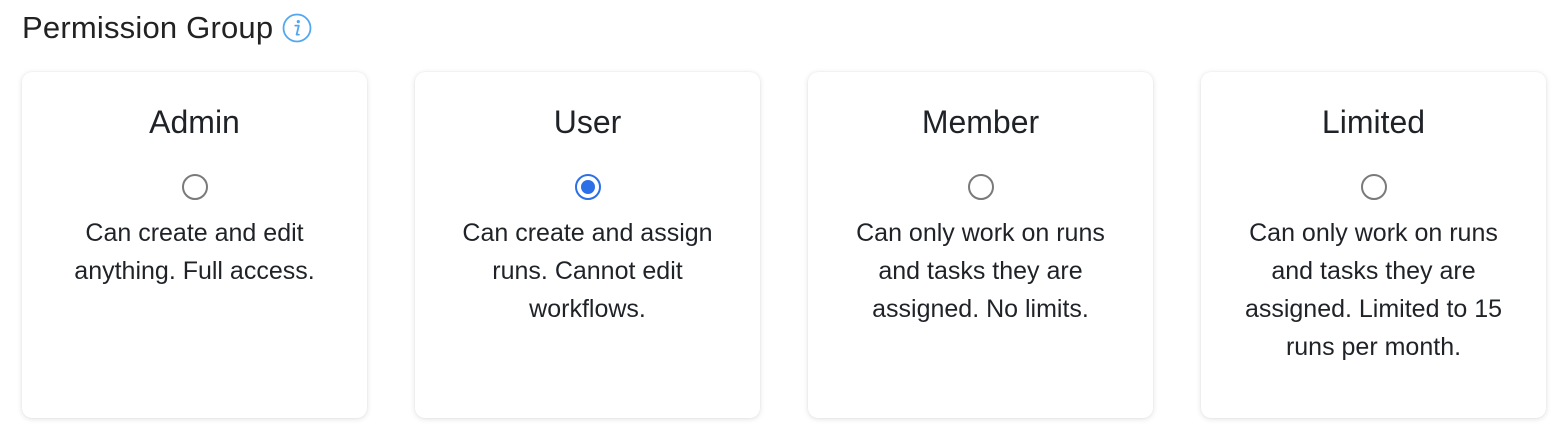 This screenshot has height=431, width=1568. I want to click on radio-limited, so click(1373, 187).